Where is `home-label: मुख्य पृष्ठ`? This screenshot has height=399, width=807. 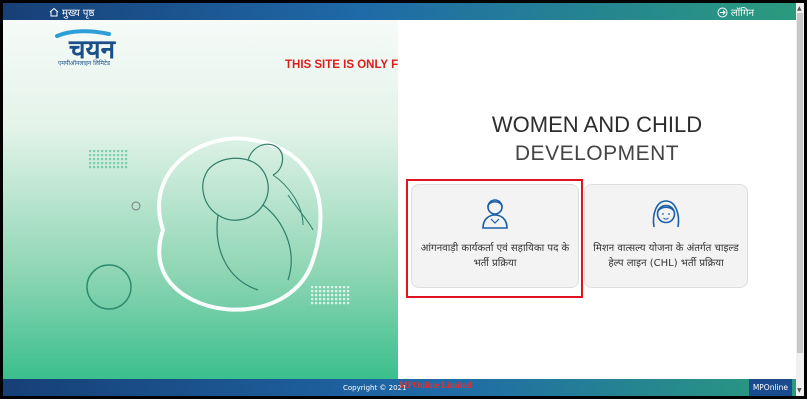
home-label: मुख्य पृष्ठ is located at coordinates (78, 13).